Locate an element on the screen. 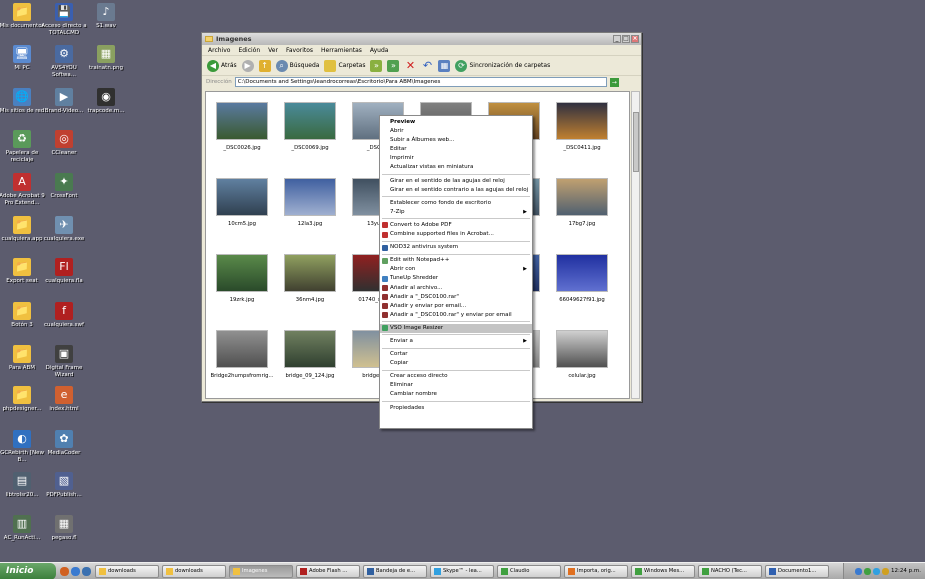 This screenshot has height=579, width=925. firefox-icon is located at coordinates (64, 571).